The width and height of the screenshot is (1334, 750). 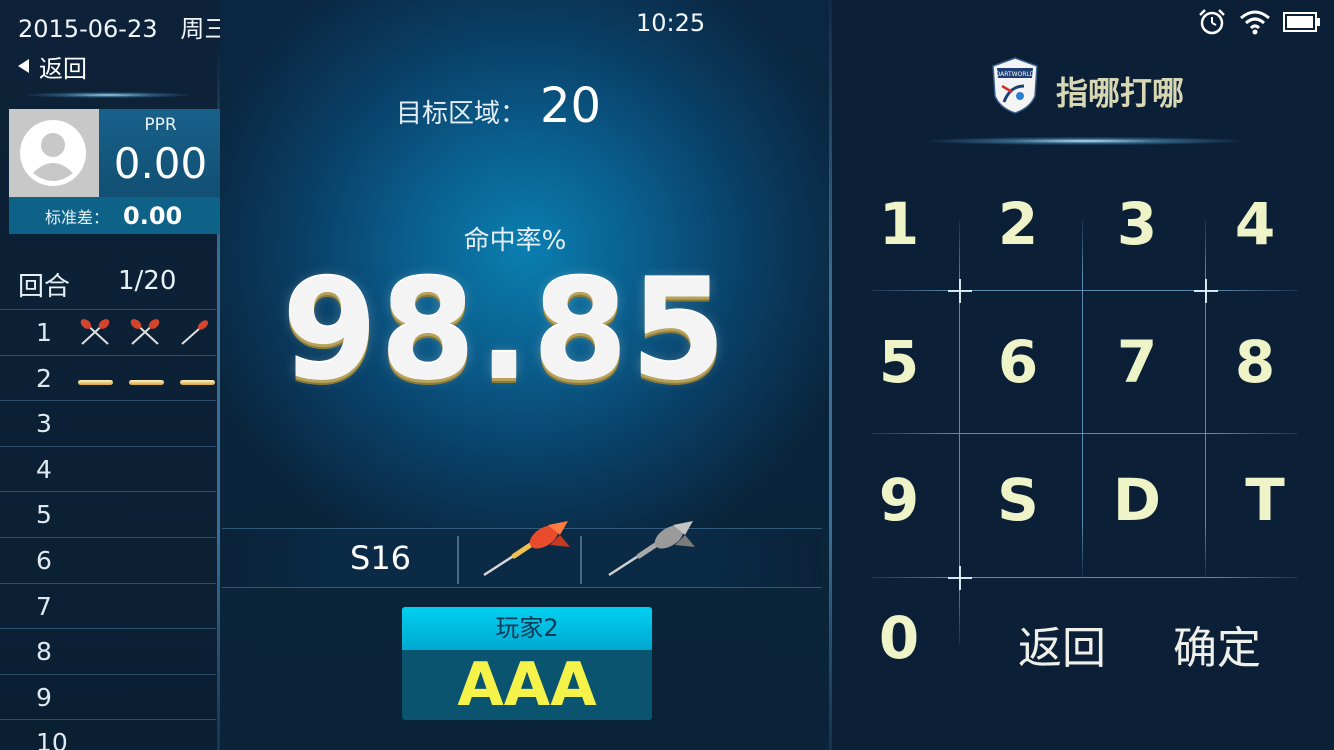 I want to click on key-9: 9, so click(x=899, y=500).